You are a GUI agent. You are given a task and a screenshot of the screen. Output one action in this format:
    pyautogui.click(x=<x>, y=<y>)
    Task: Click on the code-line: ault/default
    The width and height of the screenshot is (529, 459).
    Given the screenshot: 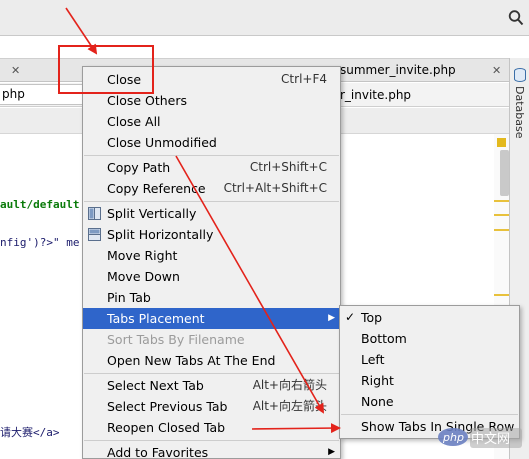 What is the action you would take?
    pyautogui.click(x=40, y=204)
    